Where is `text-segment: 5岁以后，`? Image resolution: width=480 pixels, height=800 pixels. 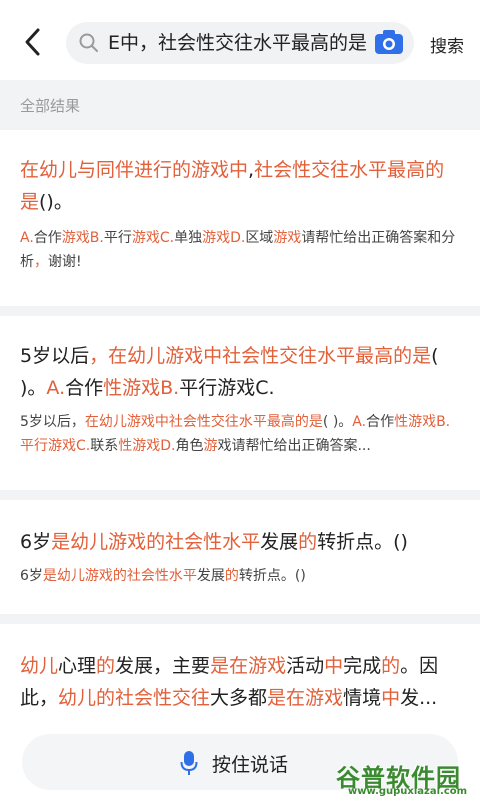 text-segment: 5岁以后， is located at coordinates (52, 422).